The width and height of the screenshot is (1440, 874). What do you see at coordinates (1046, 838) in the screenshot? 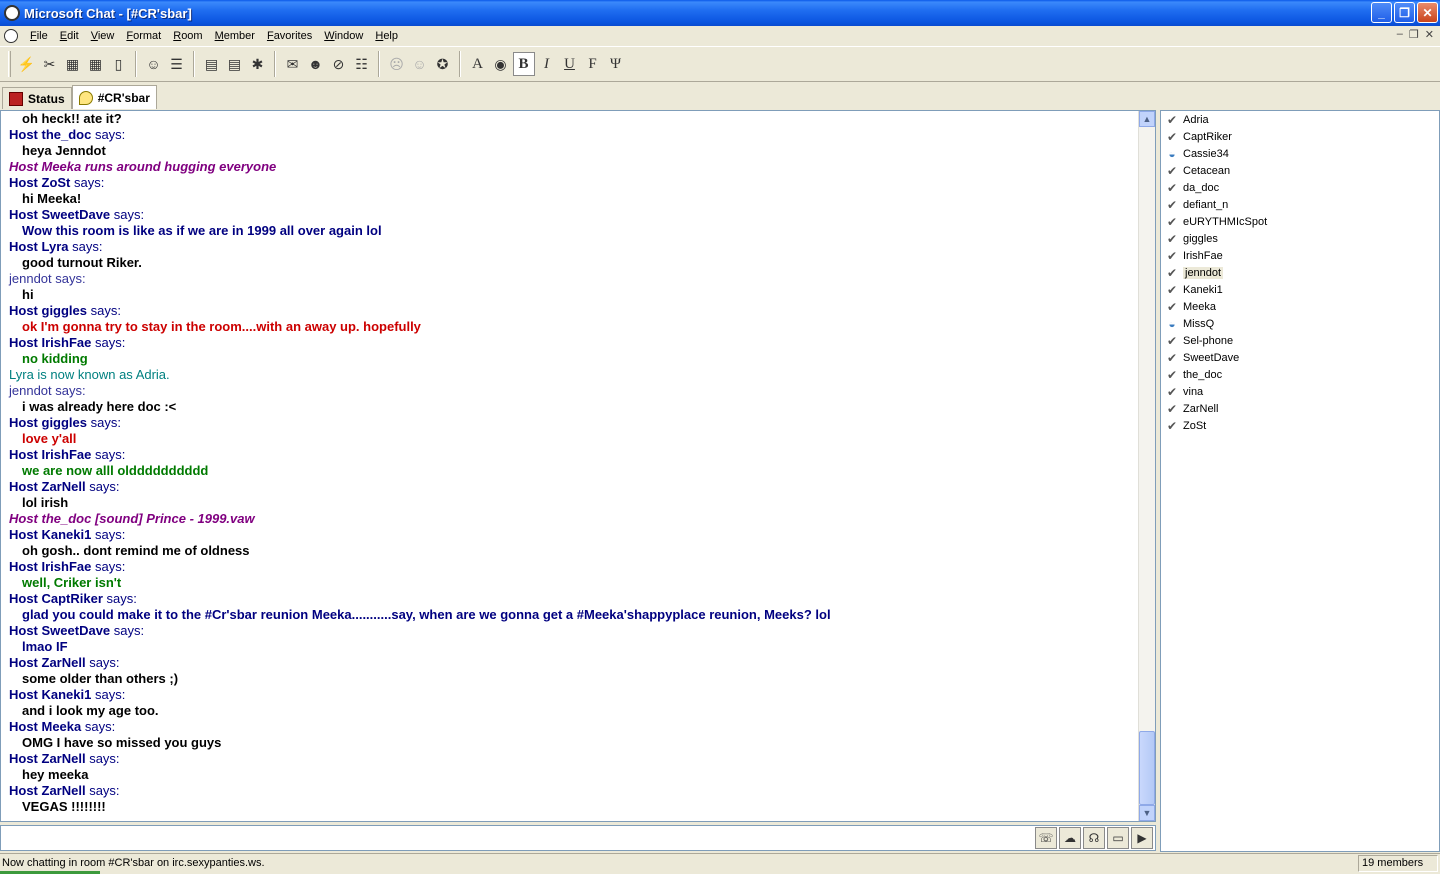
I see `say-button-icon: ☏` at bounding box center [1046, 838].